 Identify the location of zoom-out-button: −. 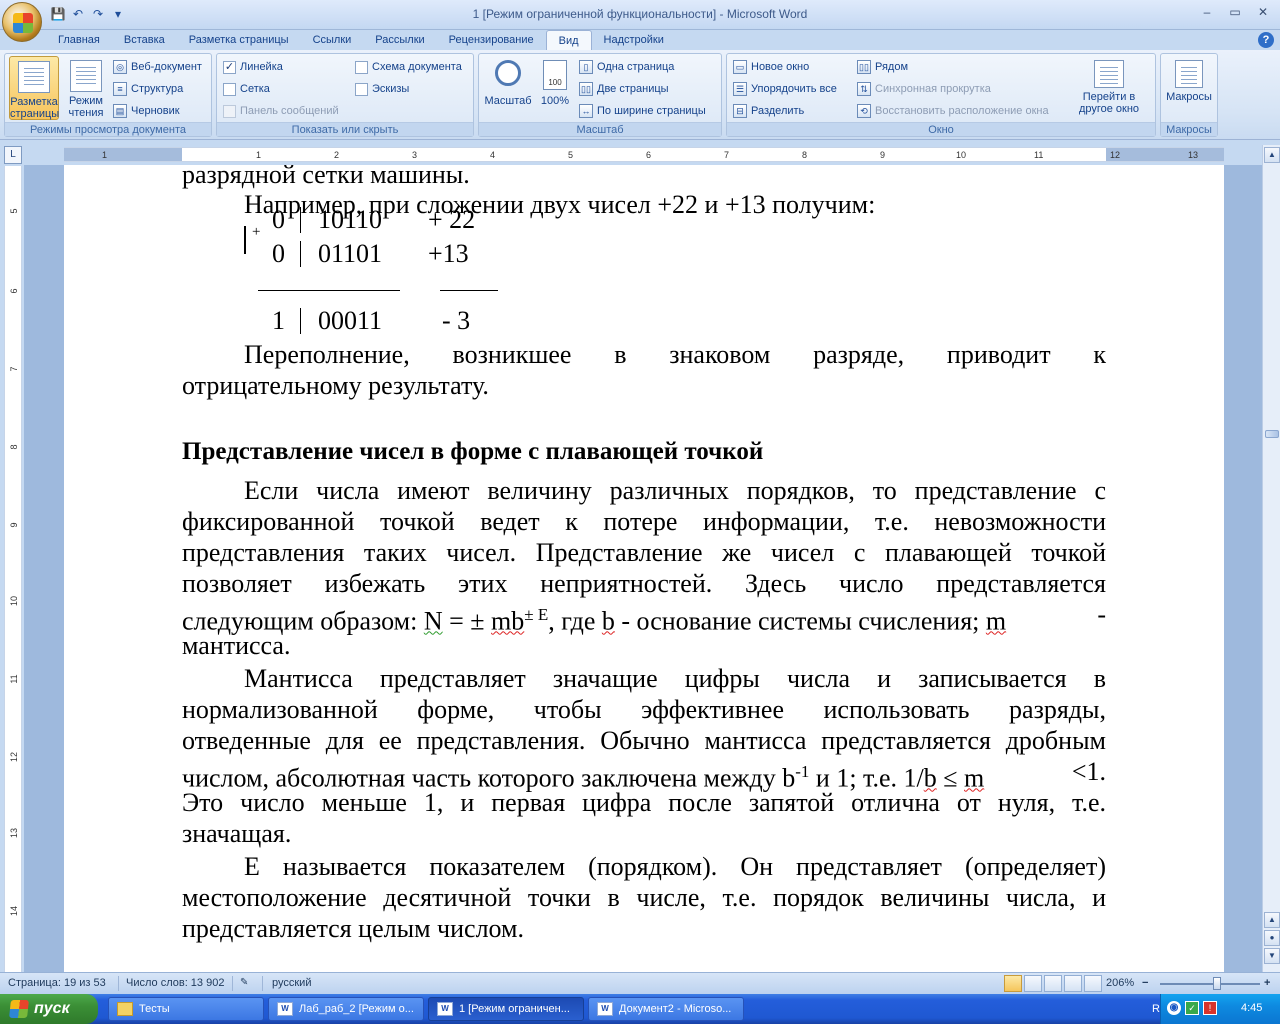
(1145, 983).